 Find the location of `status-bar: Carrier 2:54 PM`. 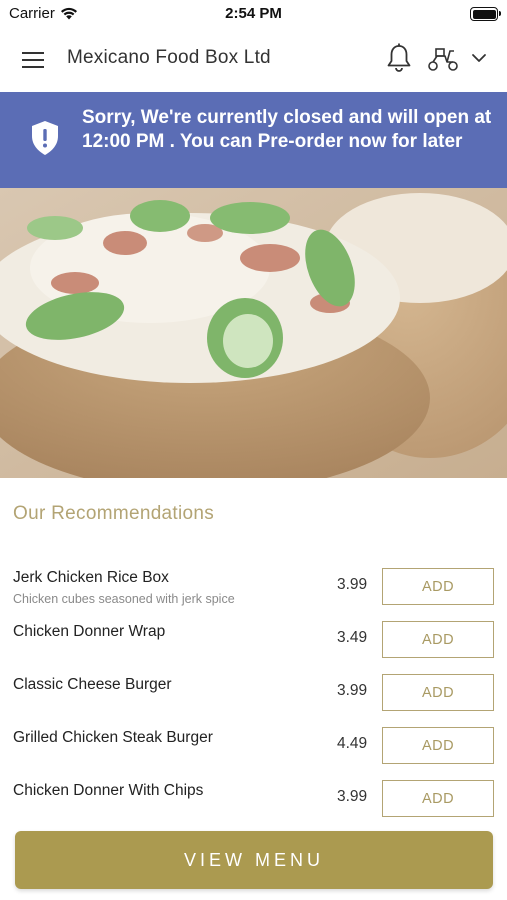

status-bar: Carrier 2:54 PM is located at coordinates (253, 14).